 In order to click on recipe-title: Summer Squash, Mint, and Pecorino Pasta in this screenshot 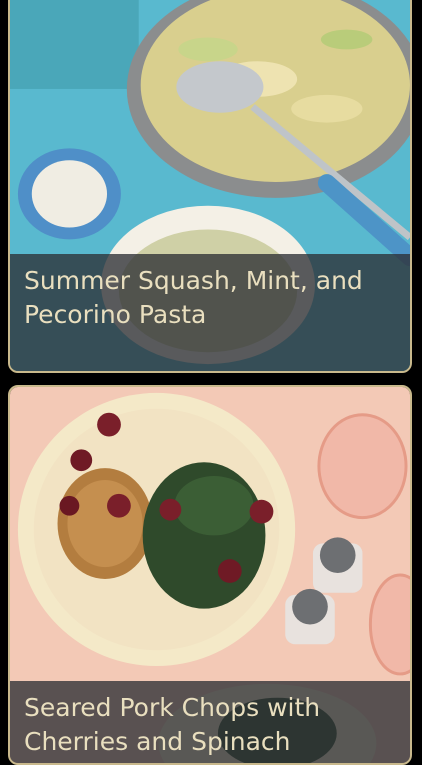, I will do `click(193, 297)`.